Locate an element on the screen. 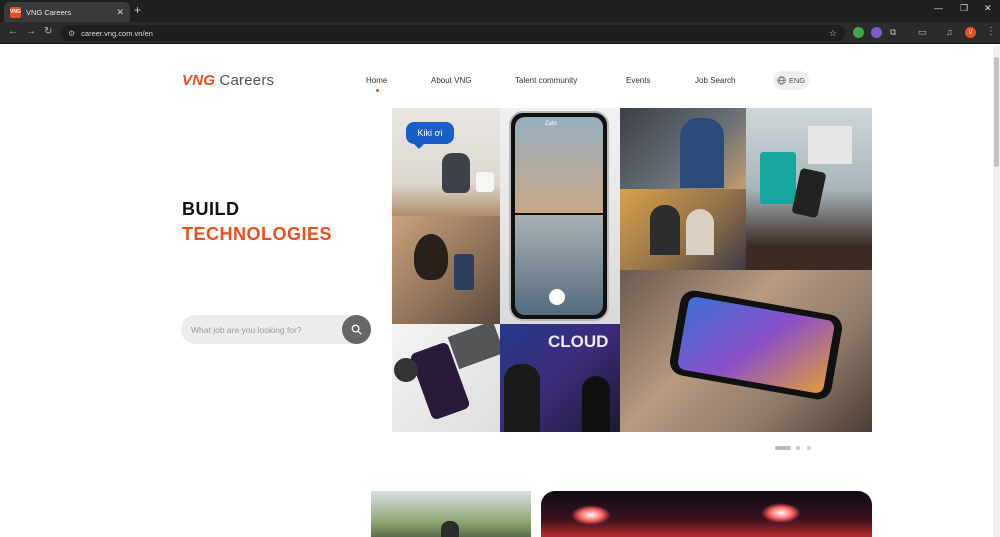 Image resolution: width=1000 pixels, height=537 pixels. gaming-phone is located at coordinates (756, 345).